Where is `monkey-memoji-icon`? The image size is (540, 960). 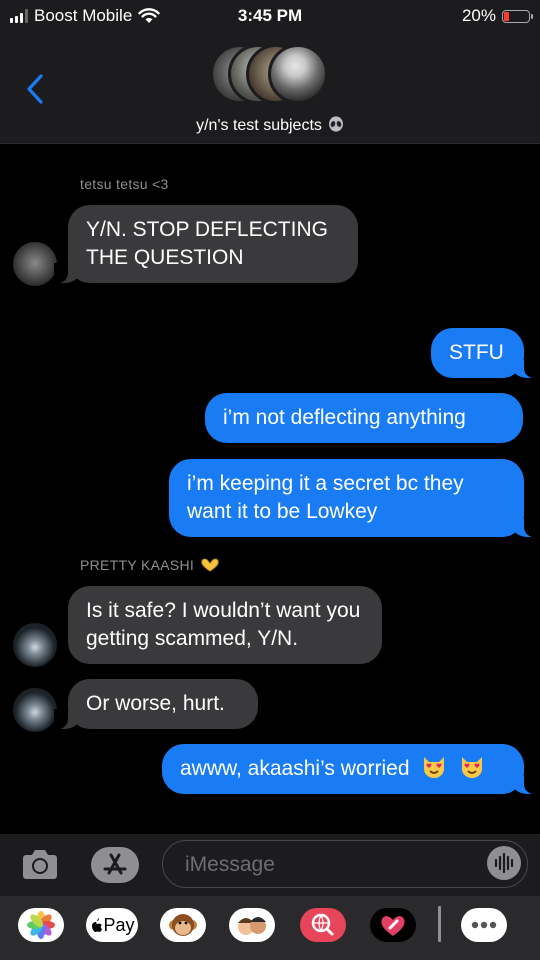 monkey-memoji-icon is located at coordinates (183, 925).